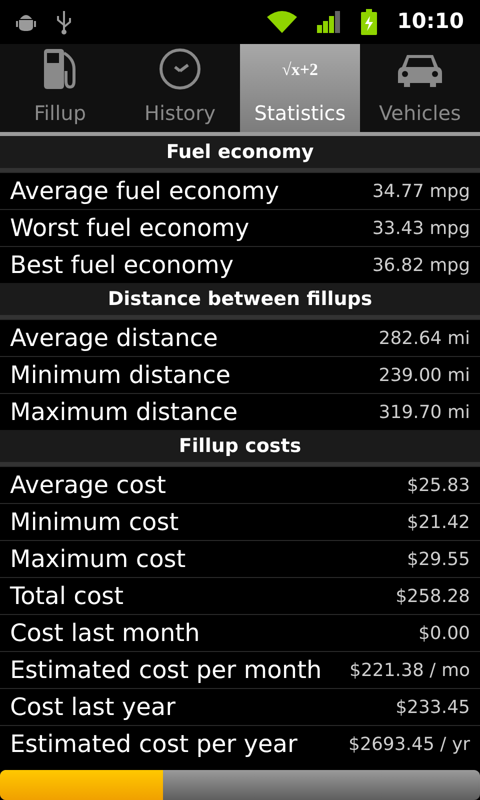 The width and height of the screenshot is (480, 800). I want to click on wifi-icon, so click(282, 22).